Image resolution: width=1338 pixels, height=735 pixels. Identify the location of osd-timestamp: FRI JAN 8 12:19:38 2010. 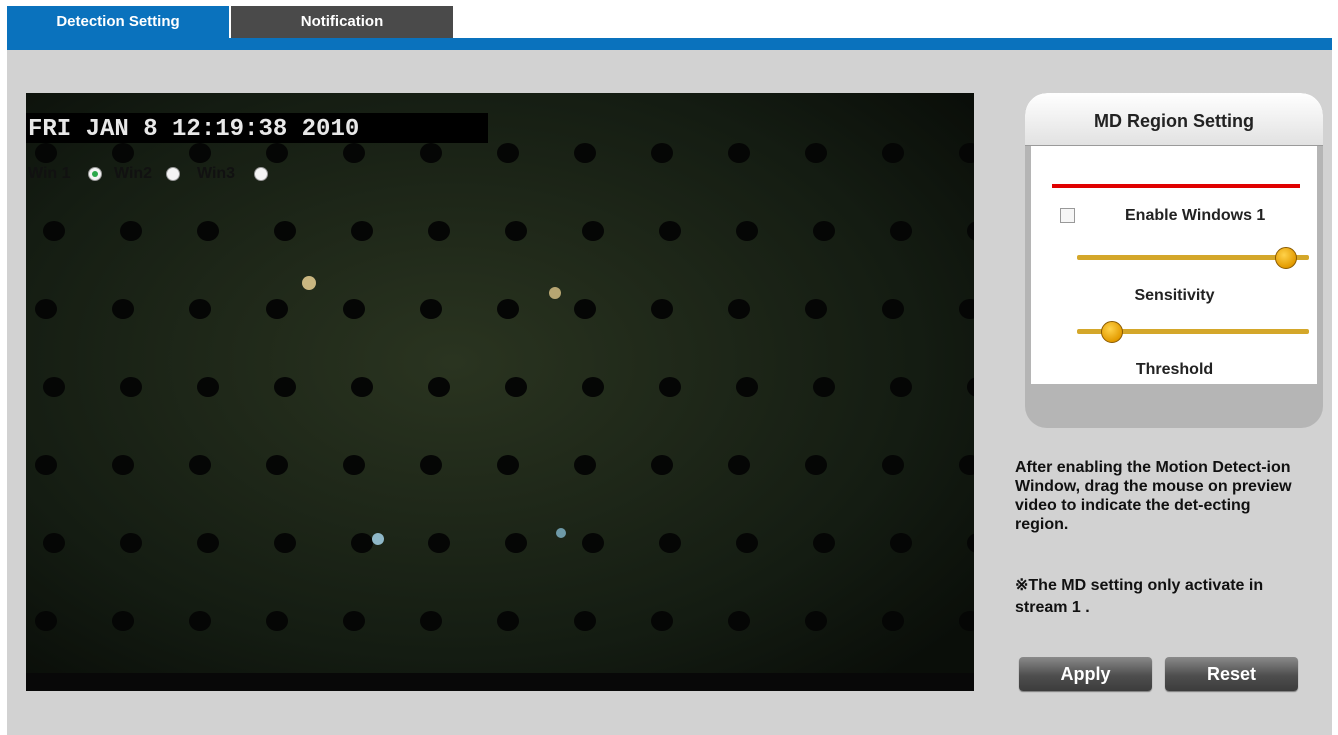
(193, 129).